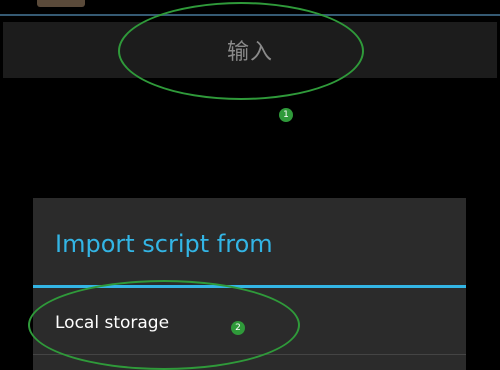 This screenshot has width=500, height=370. What do you see at coordinates (61, 3) in the screenshot?
I see `top-tab` at bounding box center [61, 3].